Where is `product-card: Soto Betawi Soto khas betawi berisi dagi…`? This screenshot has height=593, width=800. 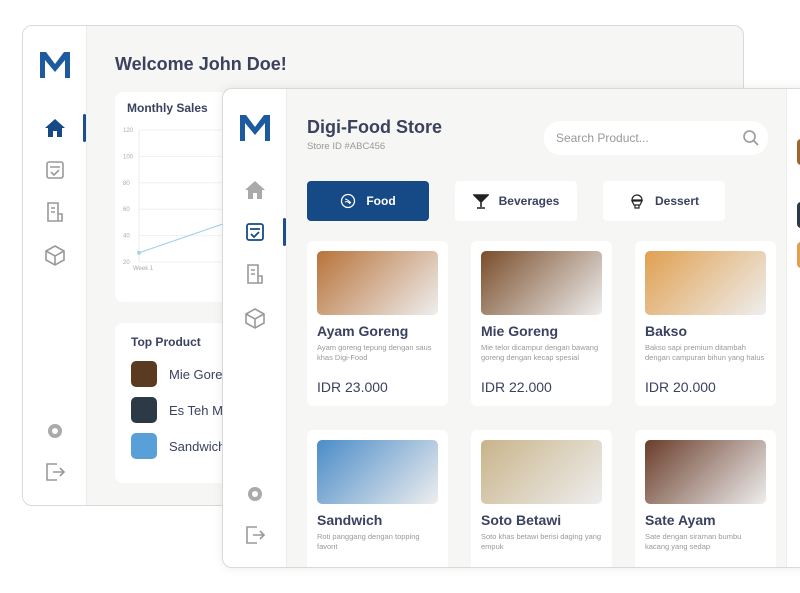
product-card: Soto Betawi Soto khas betawi berisi dagi… is located at coordinates (541, 498).